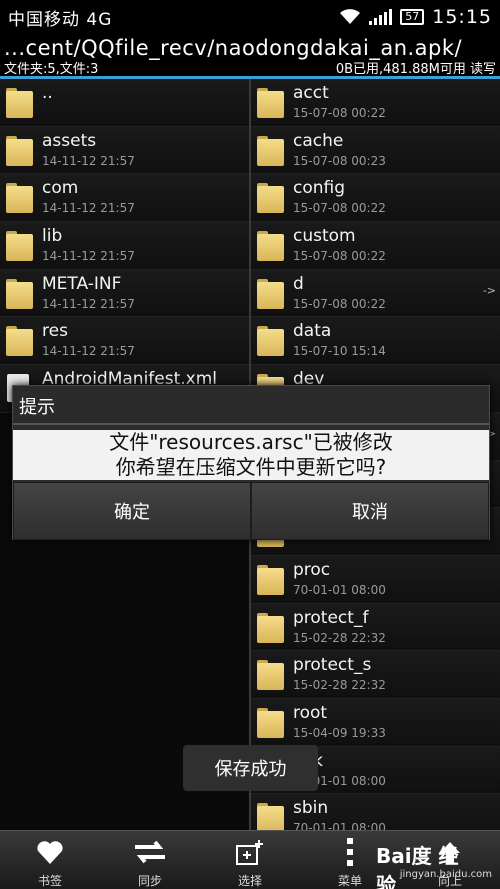 The width and height of the screenshot is (500, 889). What do you see at coordinates (375, 103) in the screenshot?
I see `list-item: acct 15-07-08 00:22` at bounding box center [375, 103].